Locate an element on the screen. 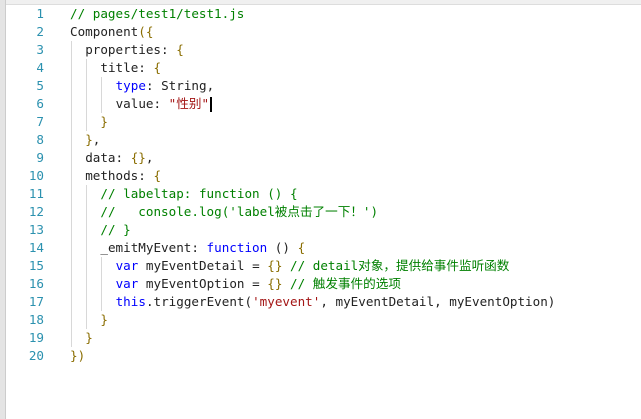 Image resolution: width=641 pixels, height=419 pixels. code-line: 9 data: {}, is located at coordinates (320, 158).